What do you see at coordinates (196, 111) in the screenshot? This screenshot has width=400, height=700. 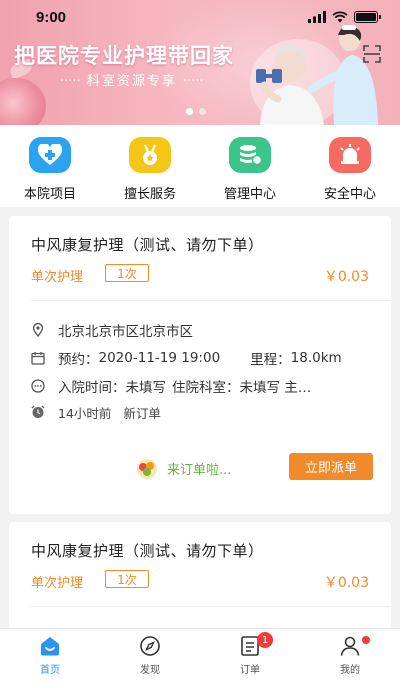 I see `banner-pager` at bounding box center [196, 111].